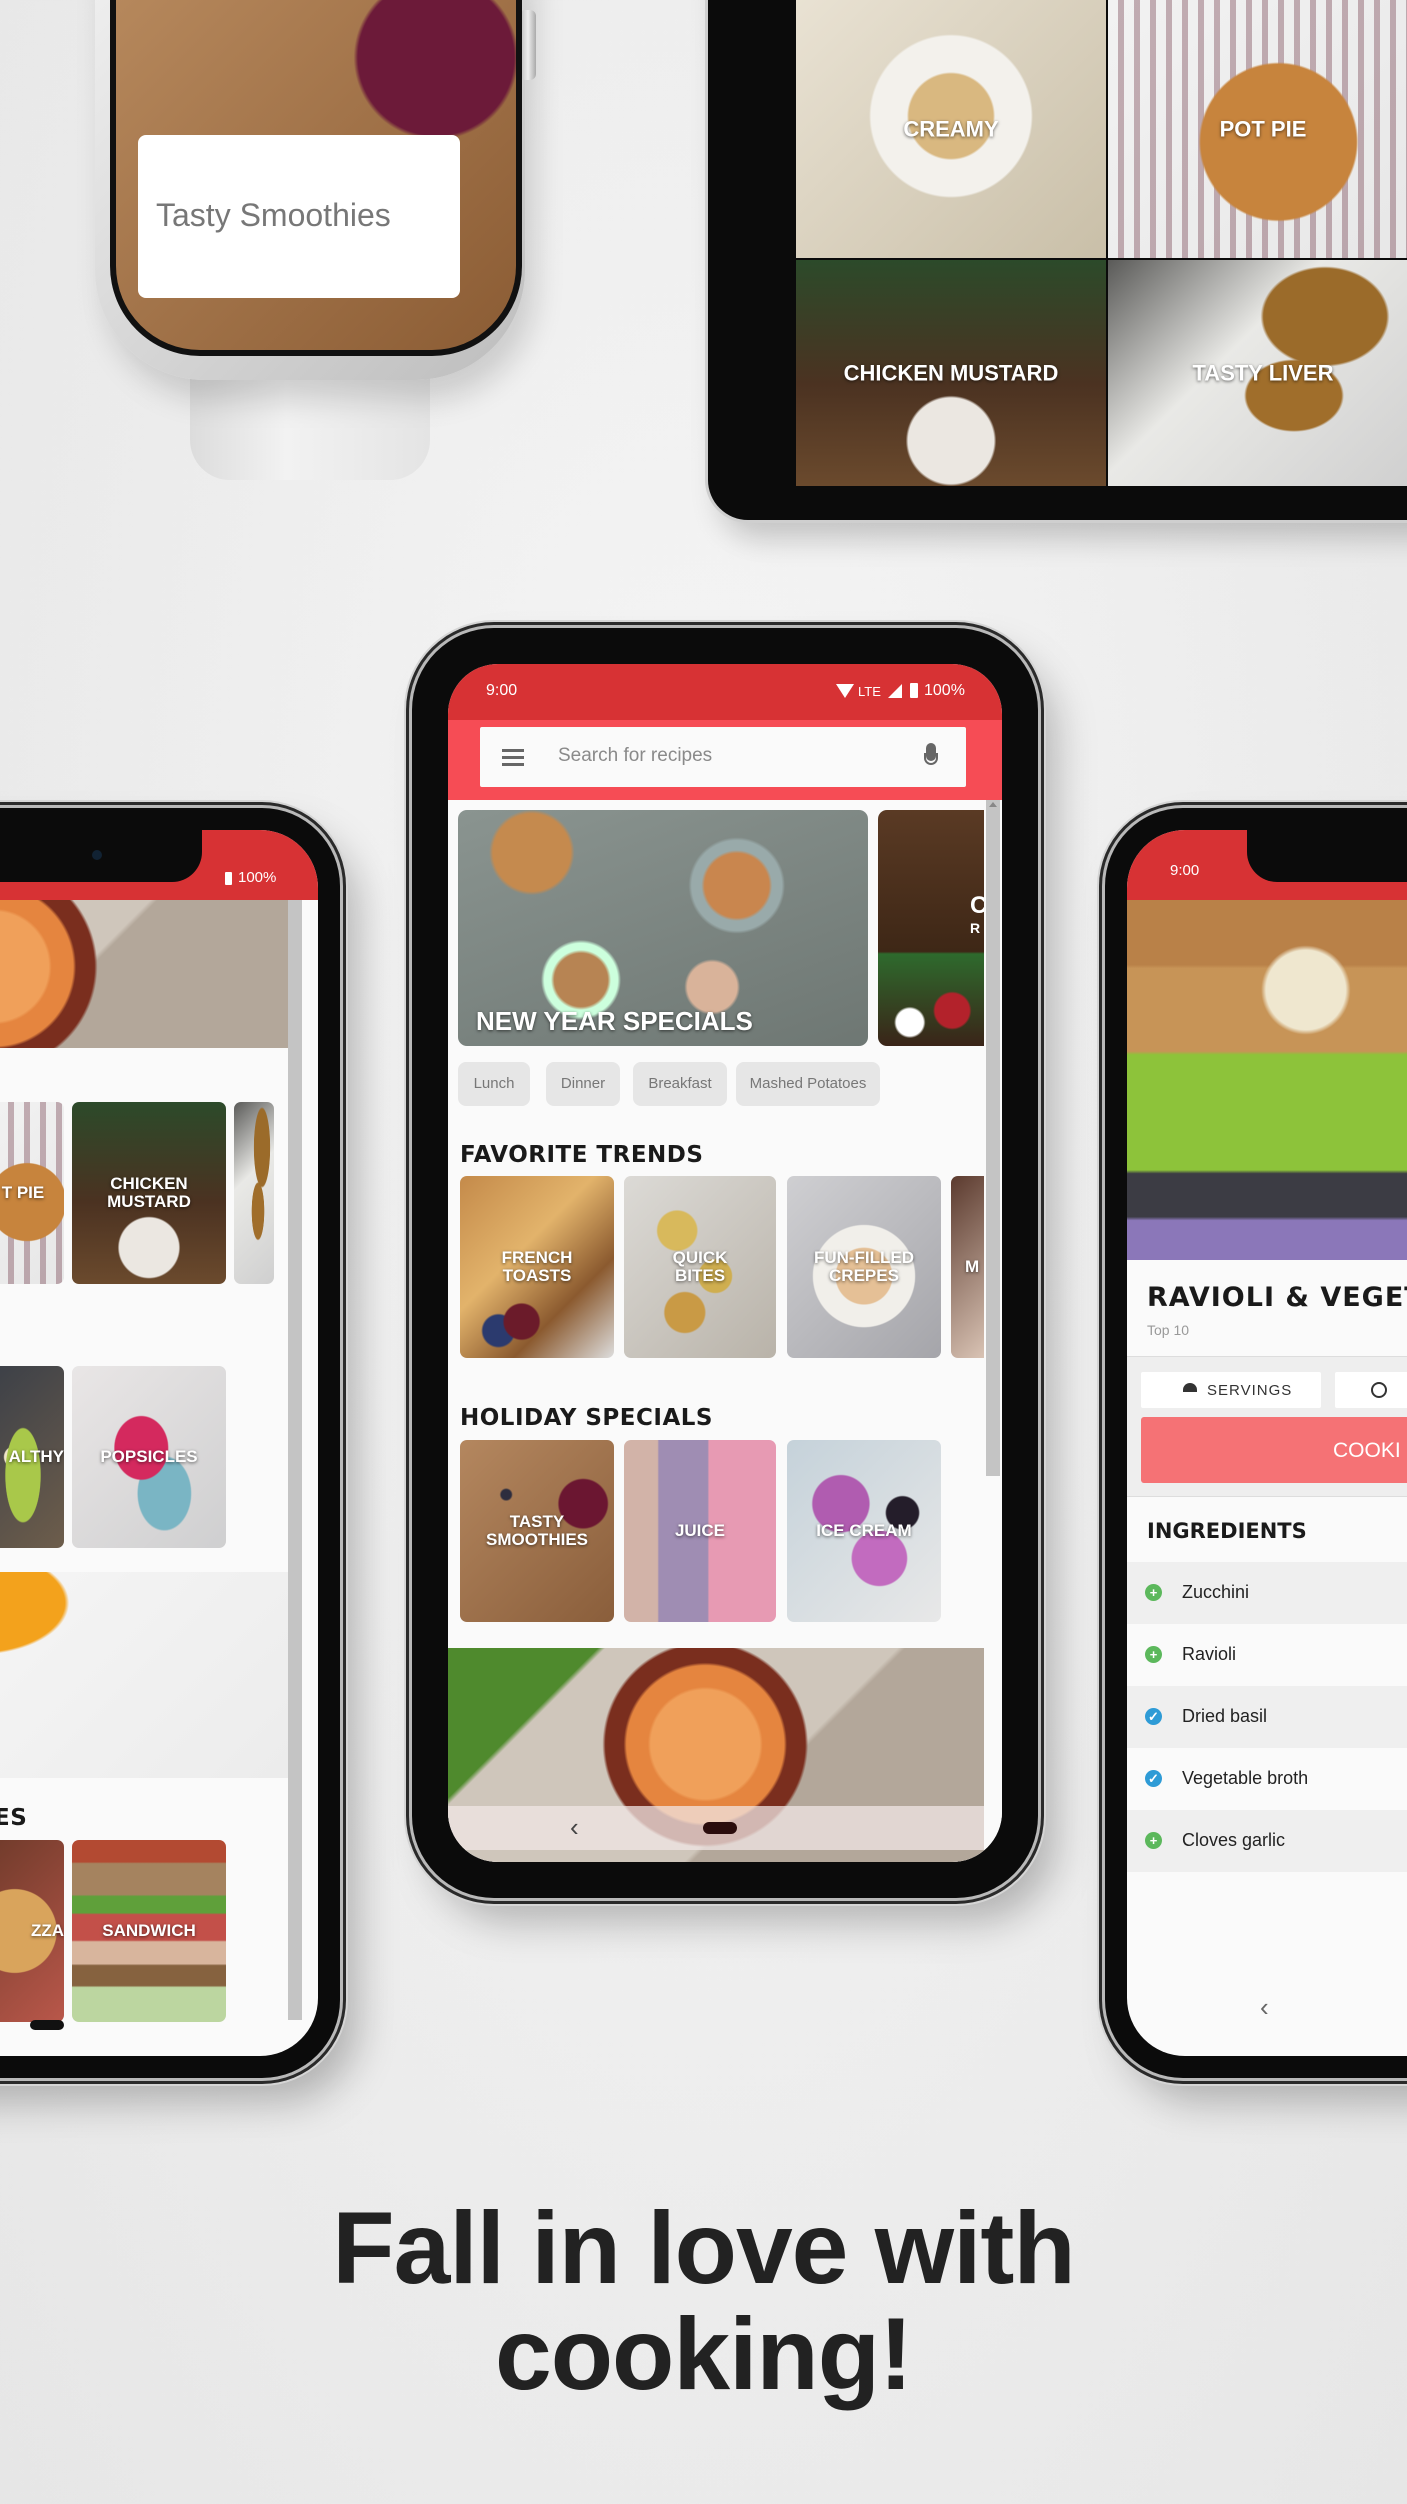 The height and width of the screenshot is (2504, 1407). What do you see at coordinates (951, 373) in the screenshot?
I see `tablet-tile-chicken-mustard: Chicken Mustard` at bounding box center [951, 373].